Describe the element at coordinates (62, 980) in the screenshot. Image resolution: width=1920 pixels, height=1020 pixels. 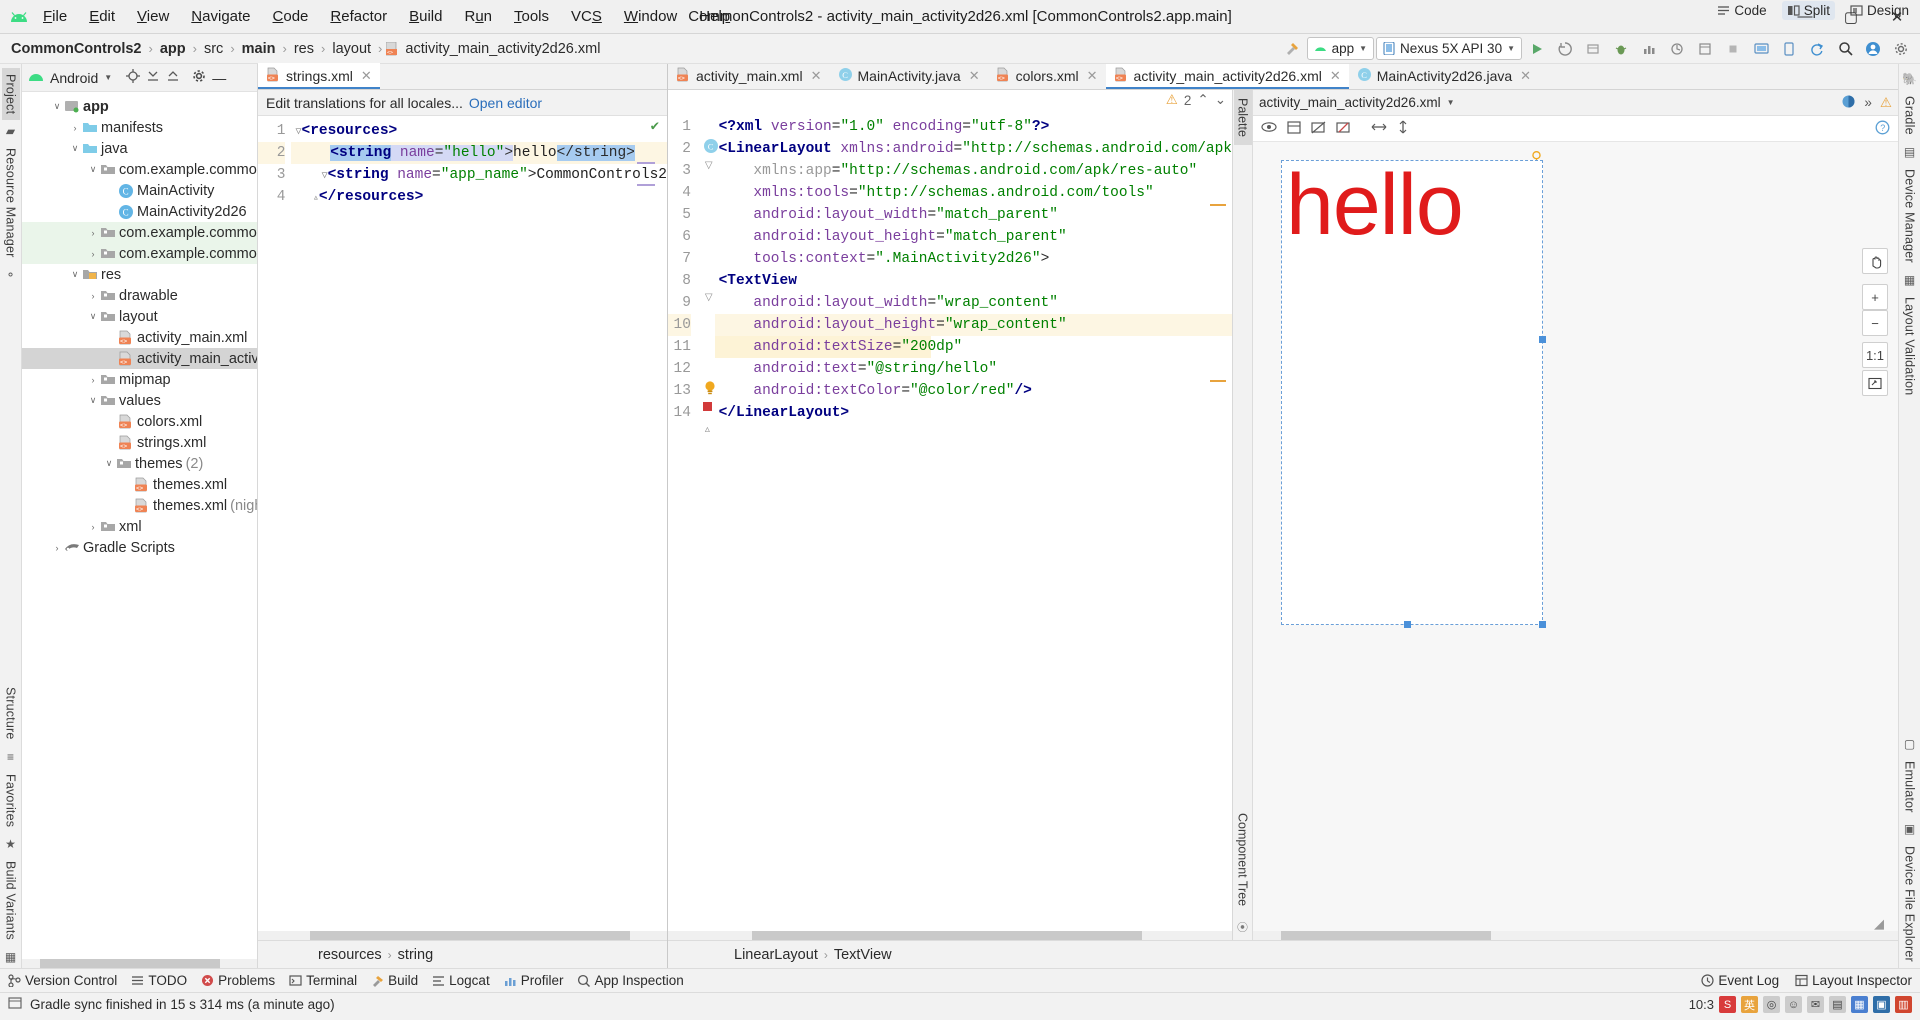
I see `tool-button-version-control: Version Control` at that location.